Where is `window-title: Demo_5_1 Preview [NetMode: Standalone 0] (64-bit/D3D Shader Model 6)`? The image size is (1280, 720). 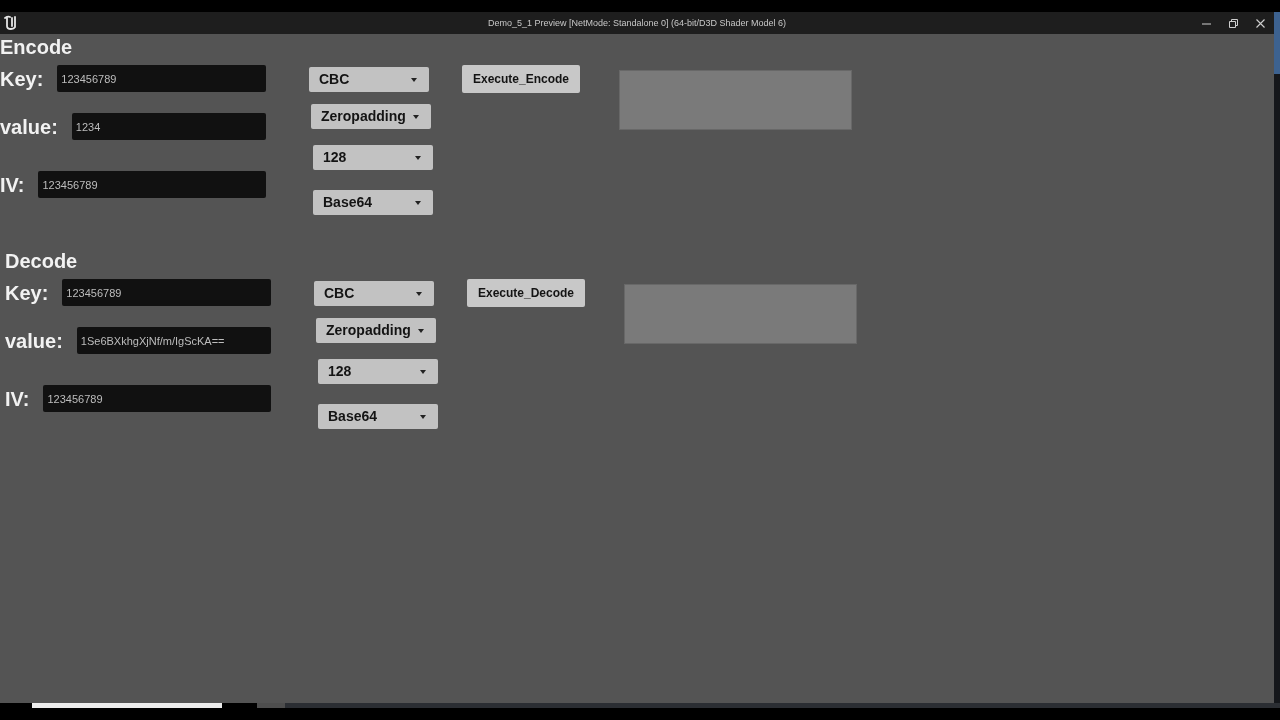 window-title: Demo_5_1 Preview [NetMode: Standalone 0] (64-bit/D3D Shader Model 6) is located at coordinates (637, 23).